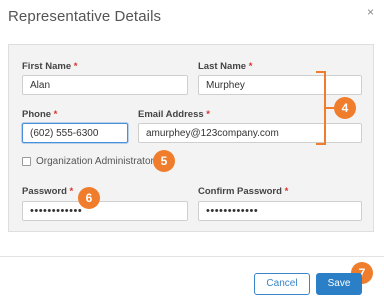  I want to click on cancel-button: Cancel, so click(282, 284).